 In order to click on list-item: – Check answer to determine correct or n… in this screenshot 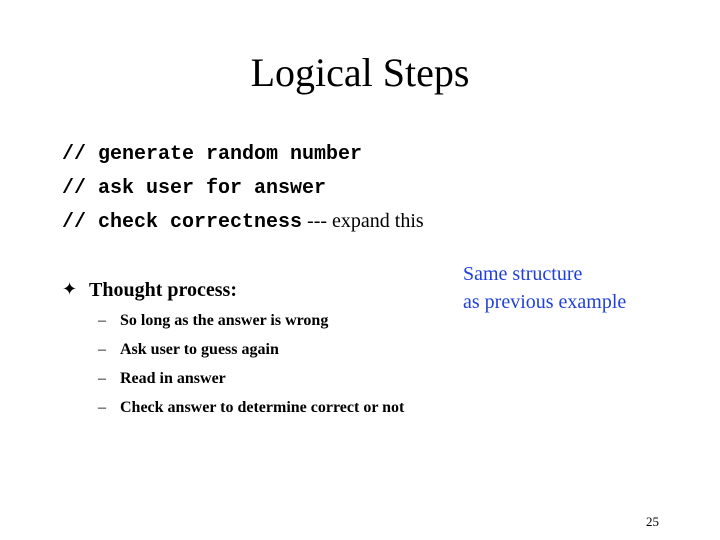, I will do `click(251, 407)`.